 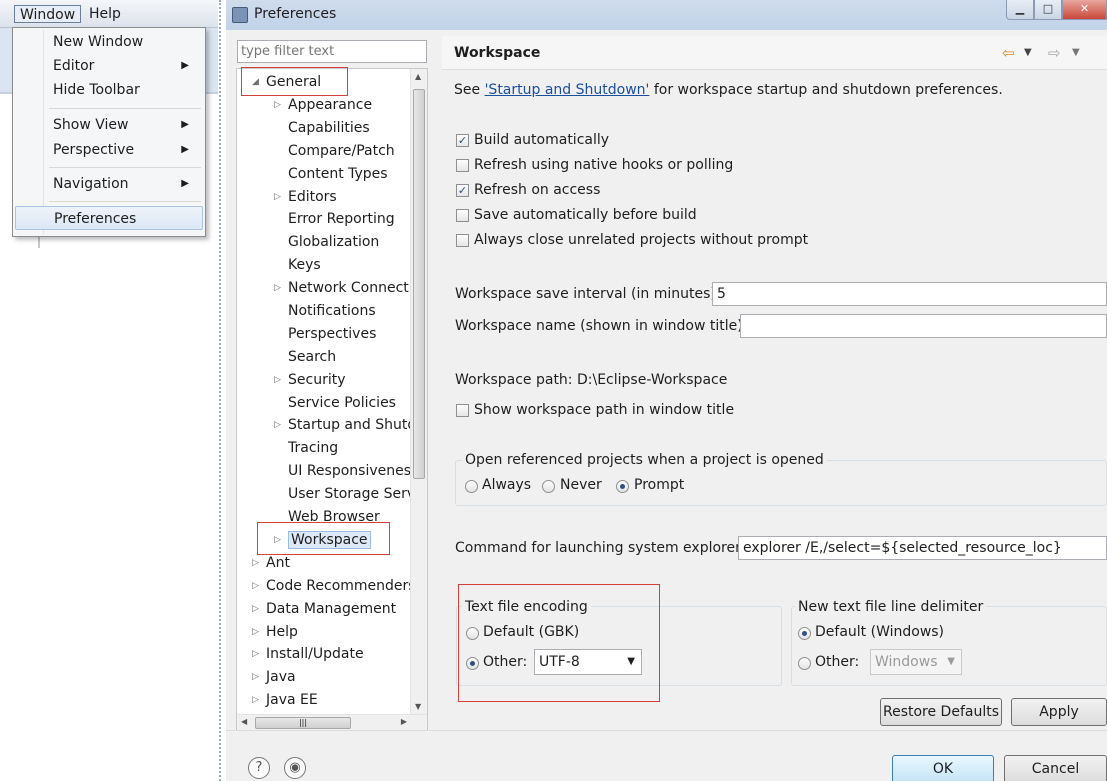 I want to click on panel-sash, so click(x=436, y=385).